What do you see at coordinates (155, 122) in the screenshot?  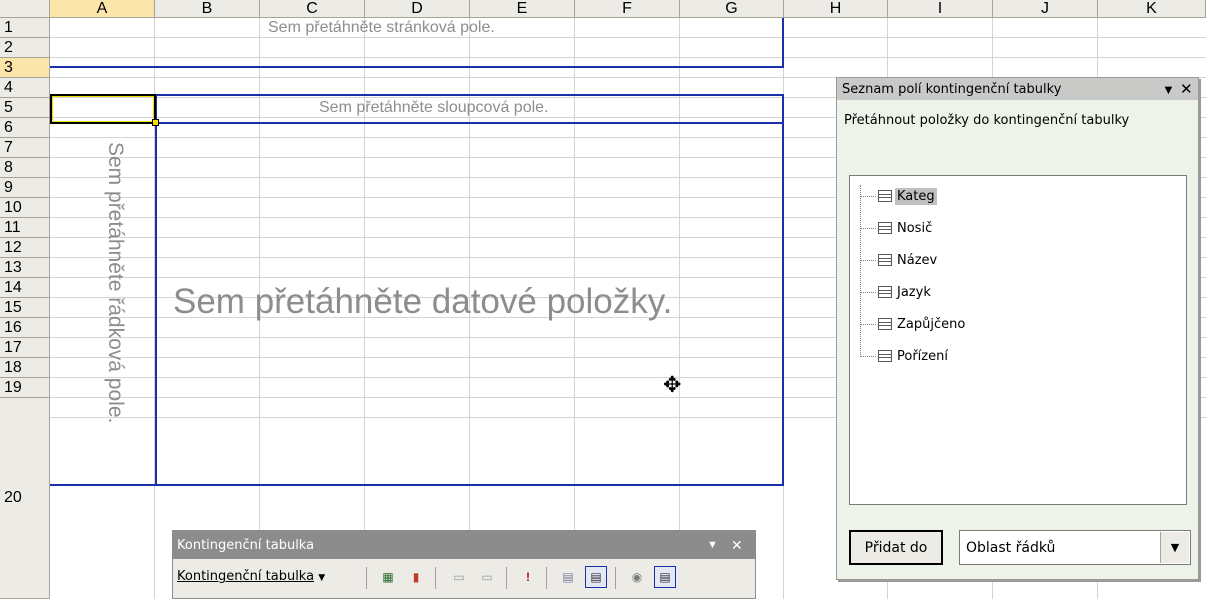 I see `fill-handle` at bounding box center [155, 122].